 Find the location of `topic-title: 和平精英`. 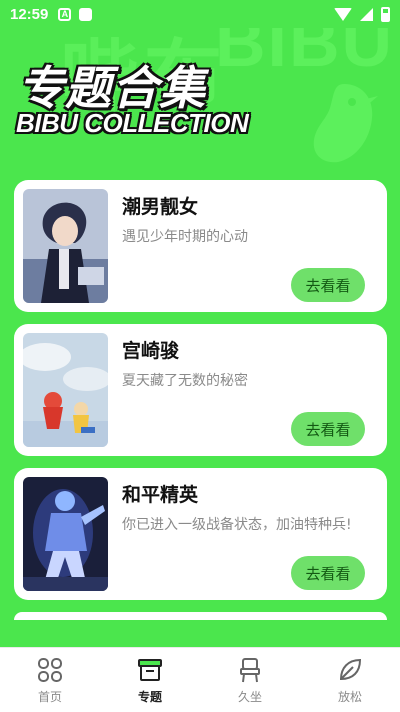

topic-title: 和平精英 is located at coordinates (160, 495).